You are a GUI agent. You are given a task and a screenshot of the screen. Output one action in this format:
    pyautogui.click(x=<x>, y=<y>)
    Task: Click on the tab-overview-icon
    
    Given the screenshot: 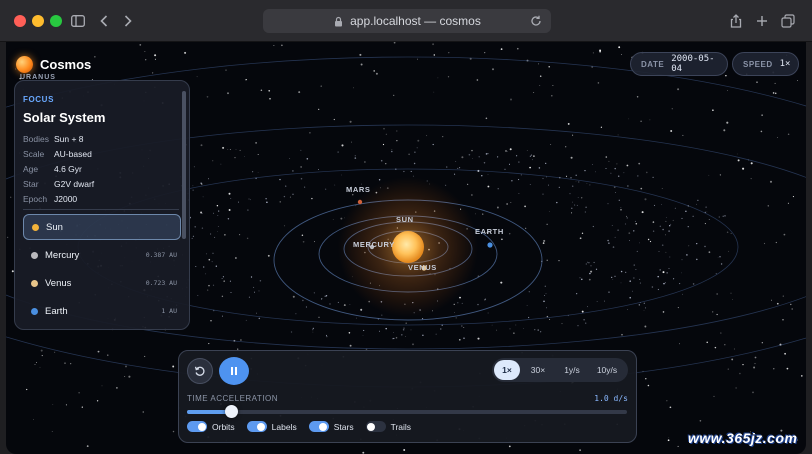 What is the action you would take?
    pyautogui.click(x=788, y=21)
    